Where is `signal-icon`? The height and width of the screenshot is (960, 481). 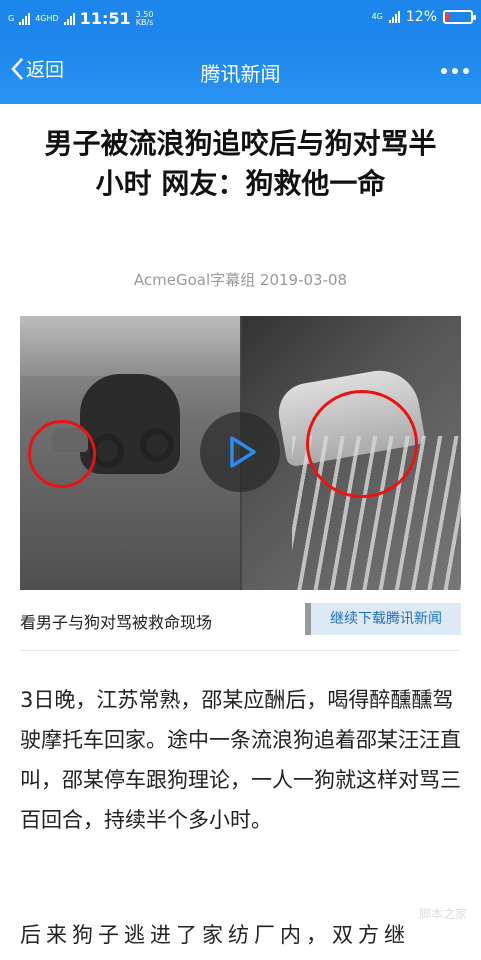
signal-icon is located at coordinates (25, 18).